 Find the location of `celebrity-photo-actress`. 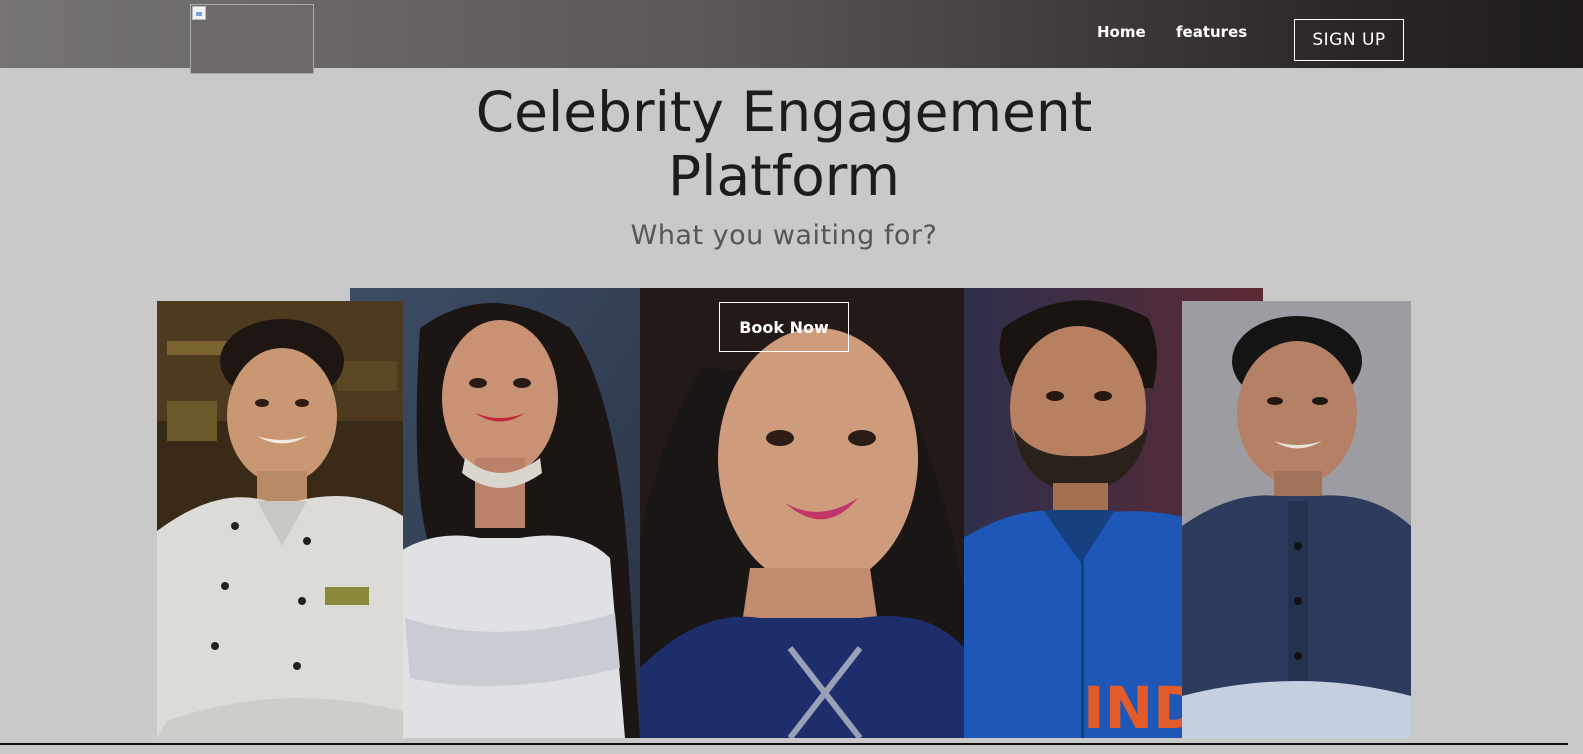

celebrity-photo-actress is located at coordinates (802, 513).